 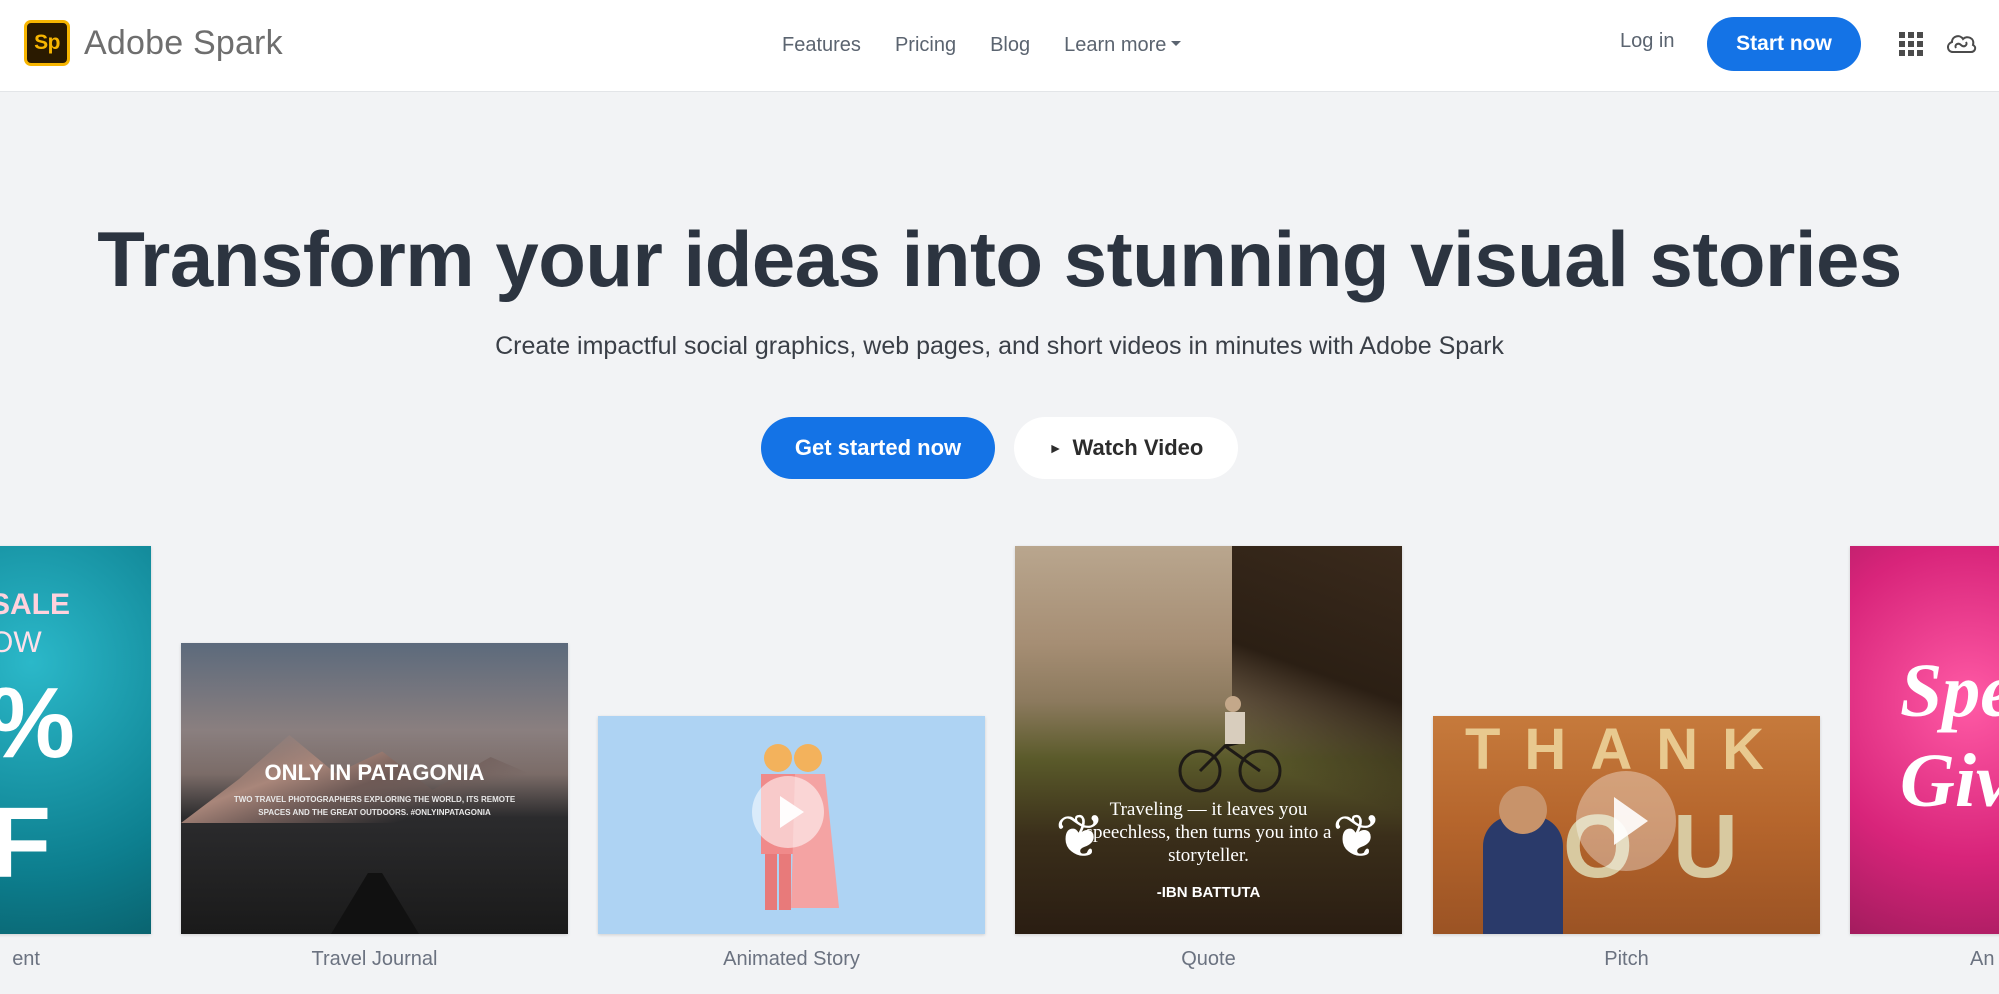 I want to click on card-text-percent: %, so click(x=37, y=723).